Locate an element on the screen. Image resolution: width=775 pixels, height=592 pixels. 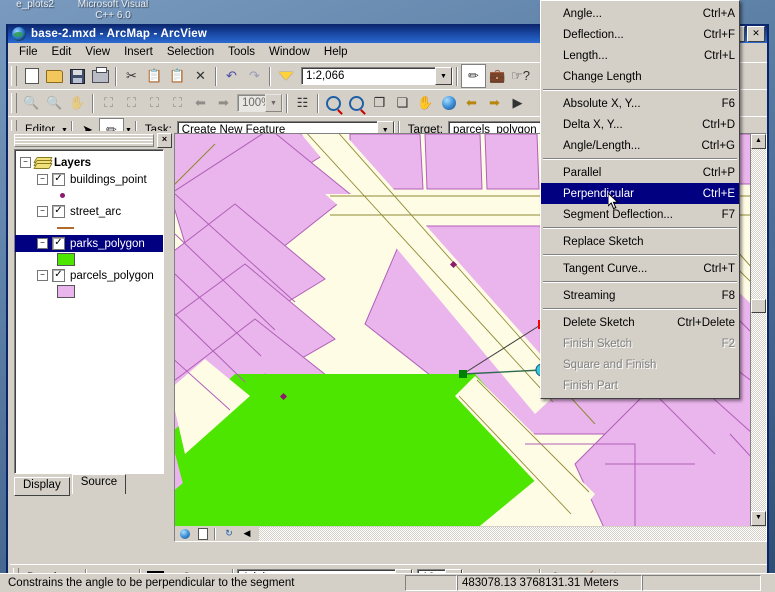
select-arrow-icon: ▶ is located at coordinates (517, 103).